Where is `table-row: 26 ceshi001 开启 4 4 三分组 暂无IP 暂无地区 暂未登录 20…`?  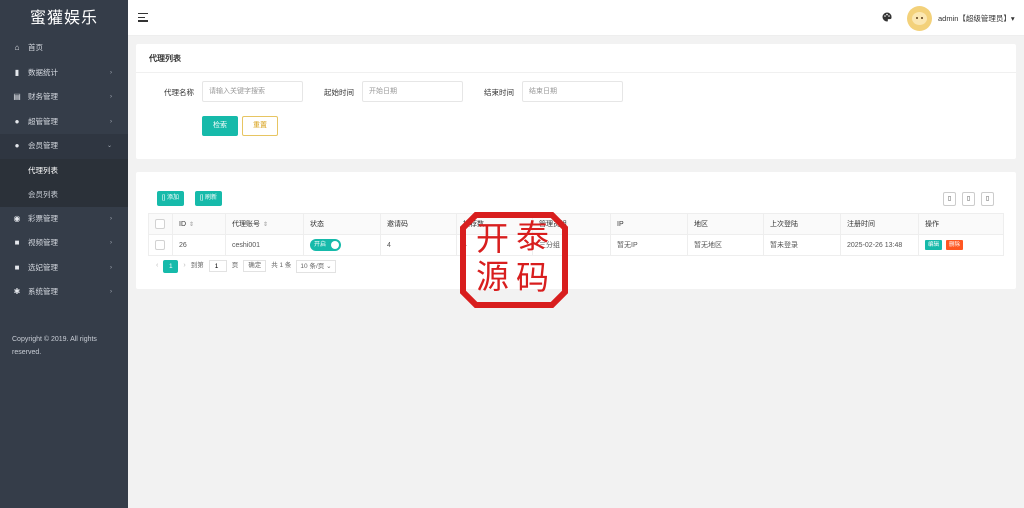 table-row: 26 ceshi001 开启 4 4 三分组 暂无IP 暂无地区 暂未登录 20… is located at coordinates (576, 245).